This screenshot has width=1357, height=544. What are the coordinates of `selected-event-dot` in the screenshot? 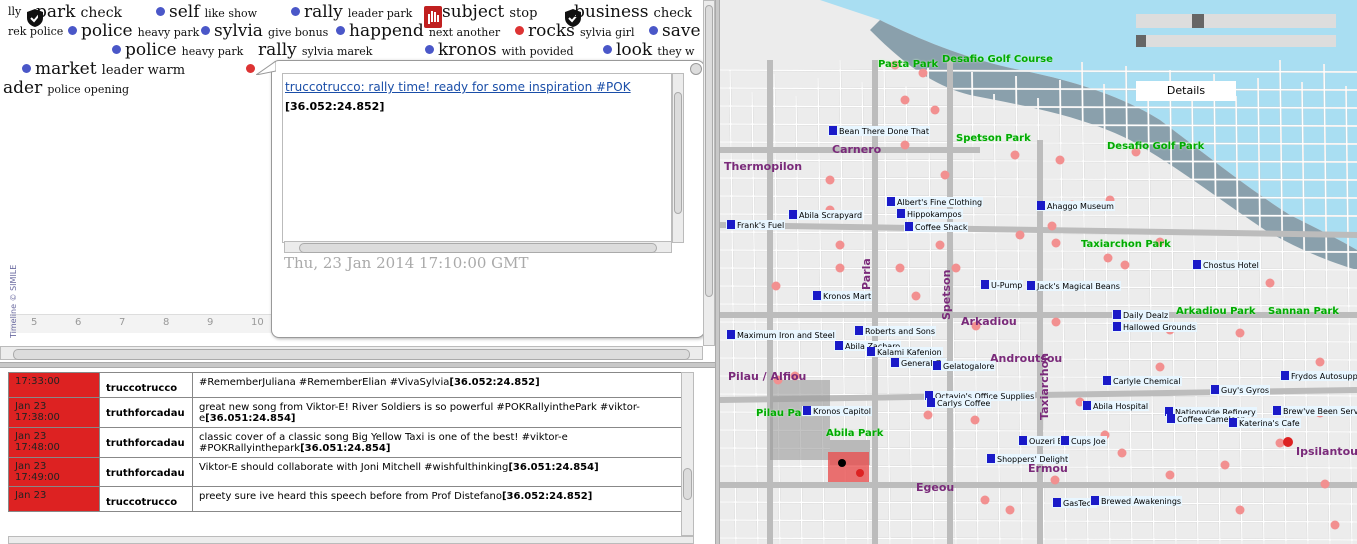 It's located at (250, 68).